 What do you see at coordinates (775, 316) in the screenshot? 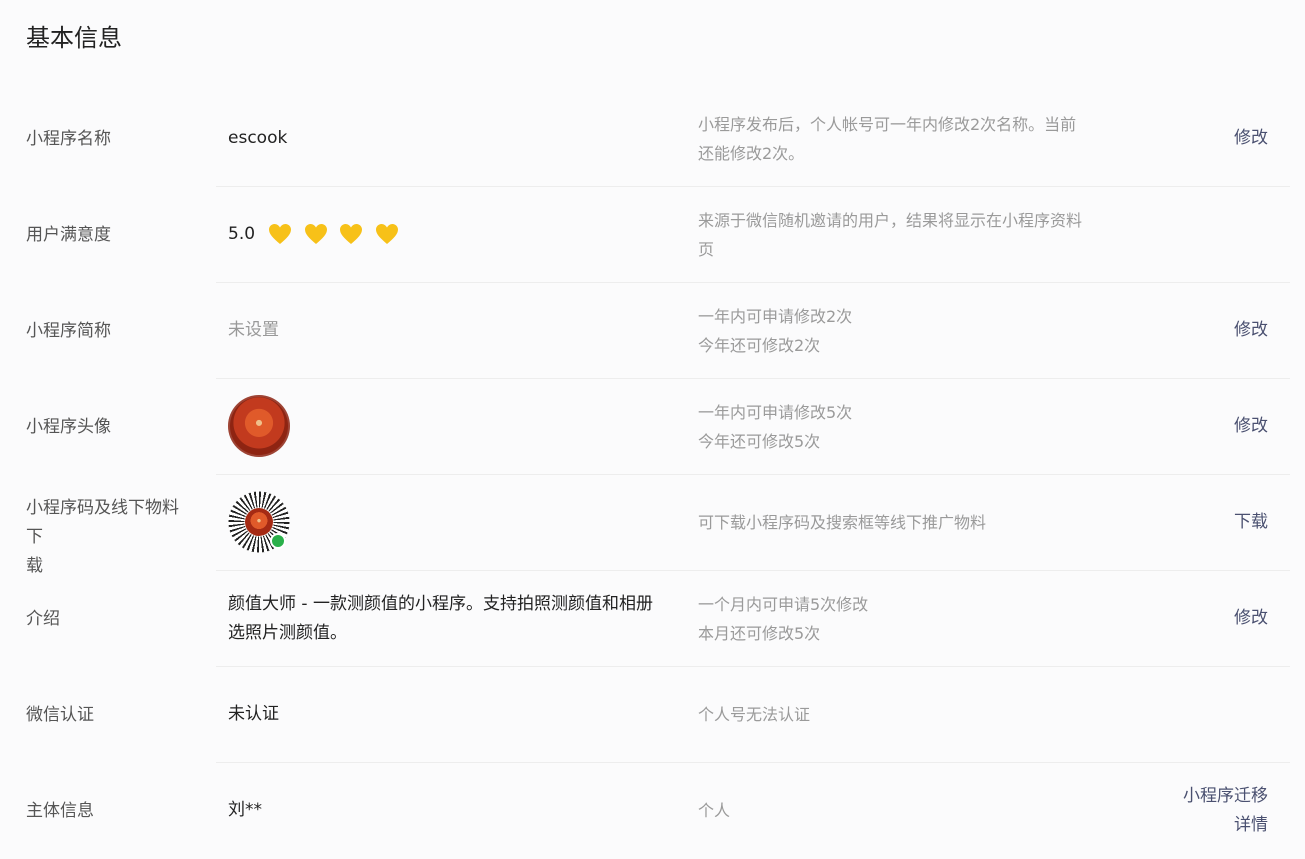
I see `desc-line: 一年内可申请修改2次` at bounding box center [775, 316].